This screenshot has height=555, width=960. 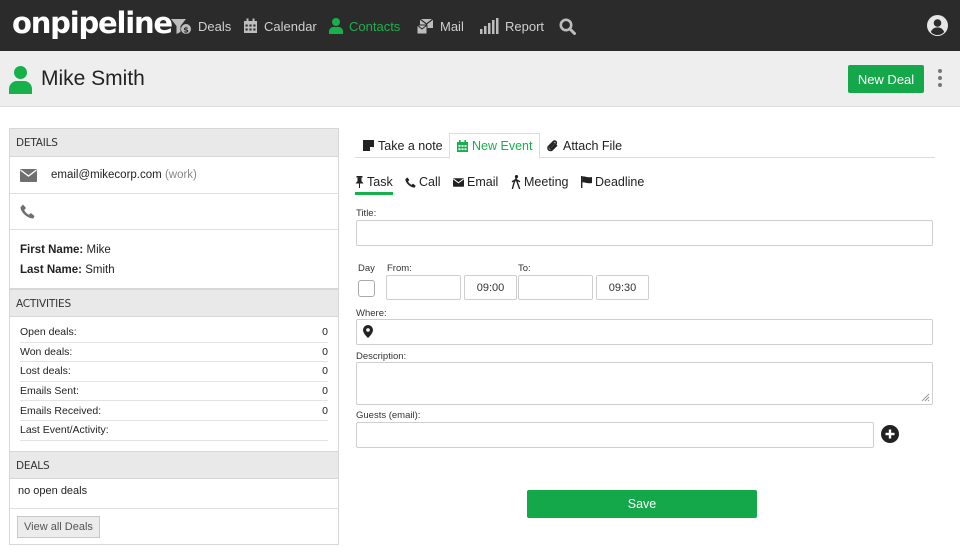 I want to click on where-input, so click(x=644, y=332).